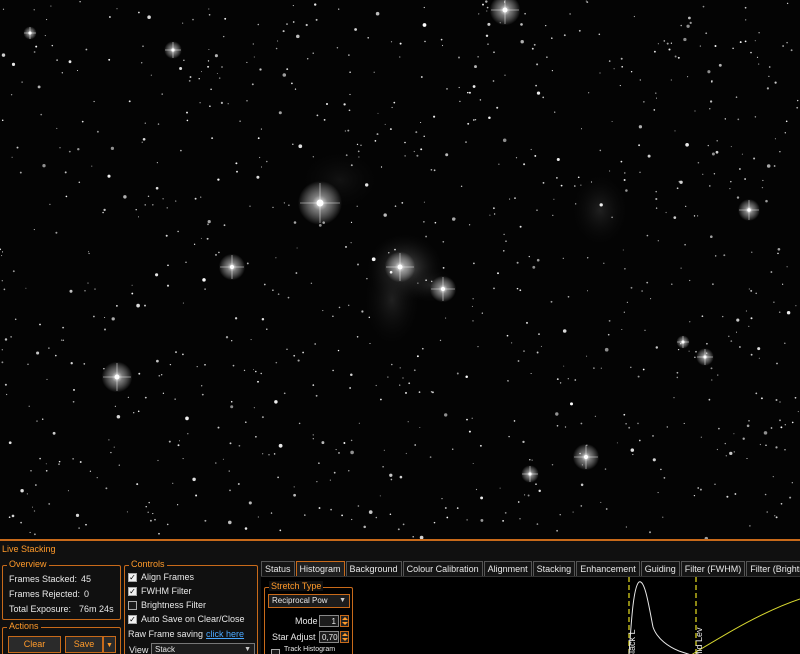 Image resolution: width=800 pixels, height=654 pixels. What do you see at coordinates (84, 644) in the screenshot?
I see `save-button: Save` at bounding box center [84, 644].